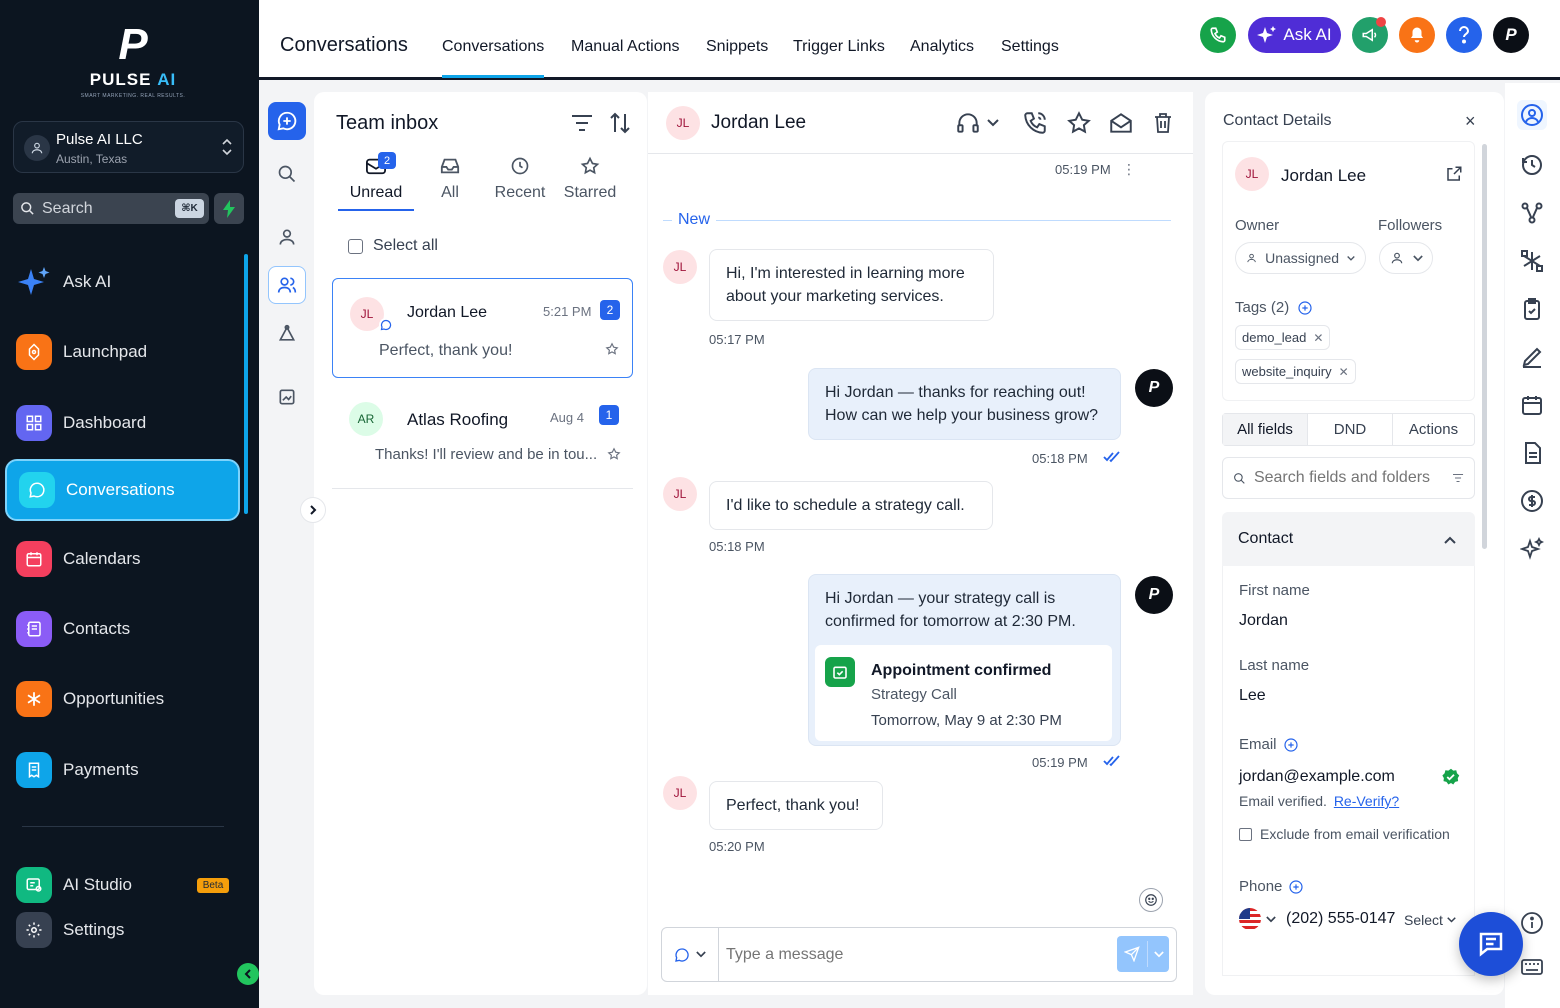 This screenshot has width=1560, height=1008. Describe the element at coordinates (129, 423) in the screenshot. I see `sidebar-item-dashboard: Dashboard` at that location.